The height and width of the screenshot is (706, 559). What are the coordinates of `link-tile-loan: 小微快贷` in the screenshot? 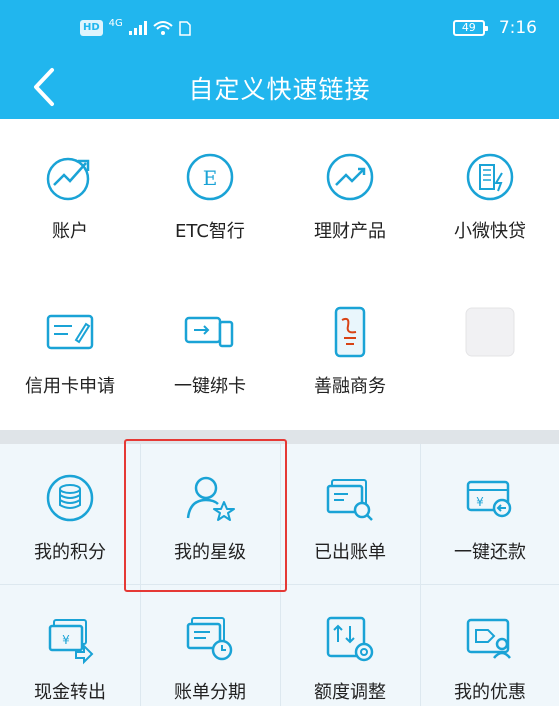 It's located at (489, 196).